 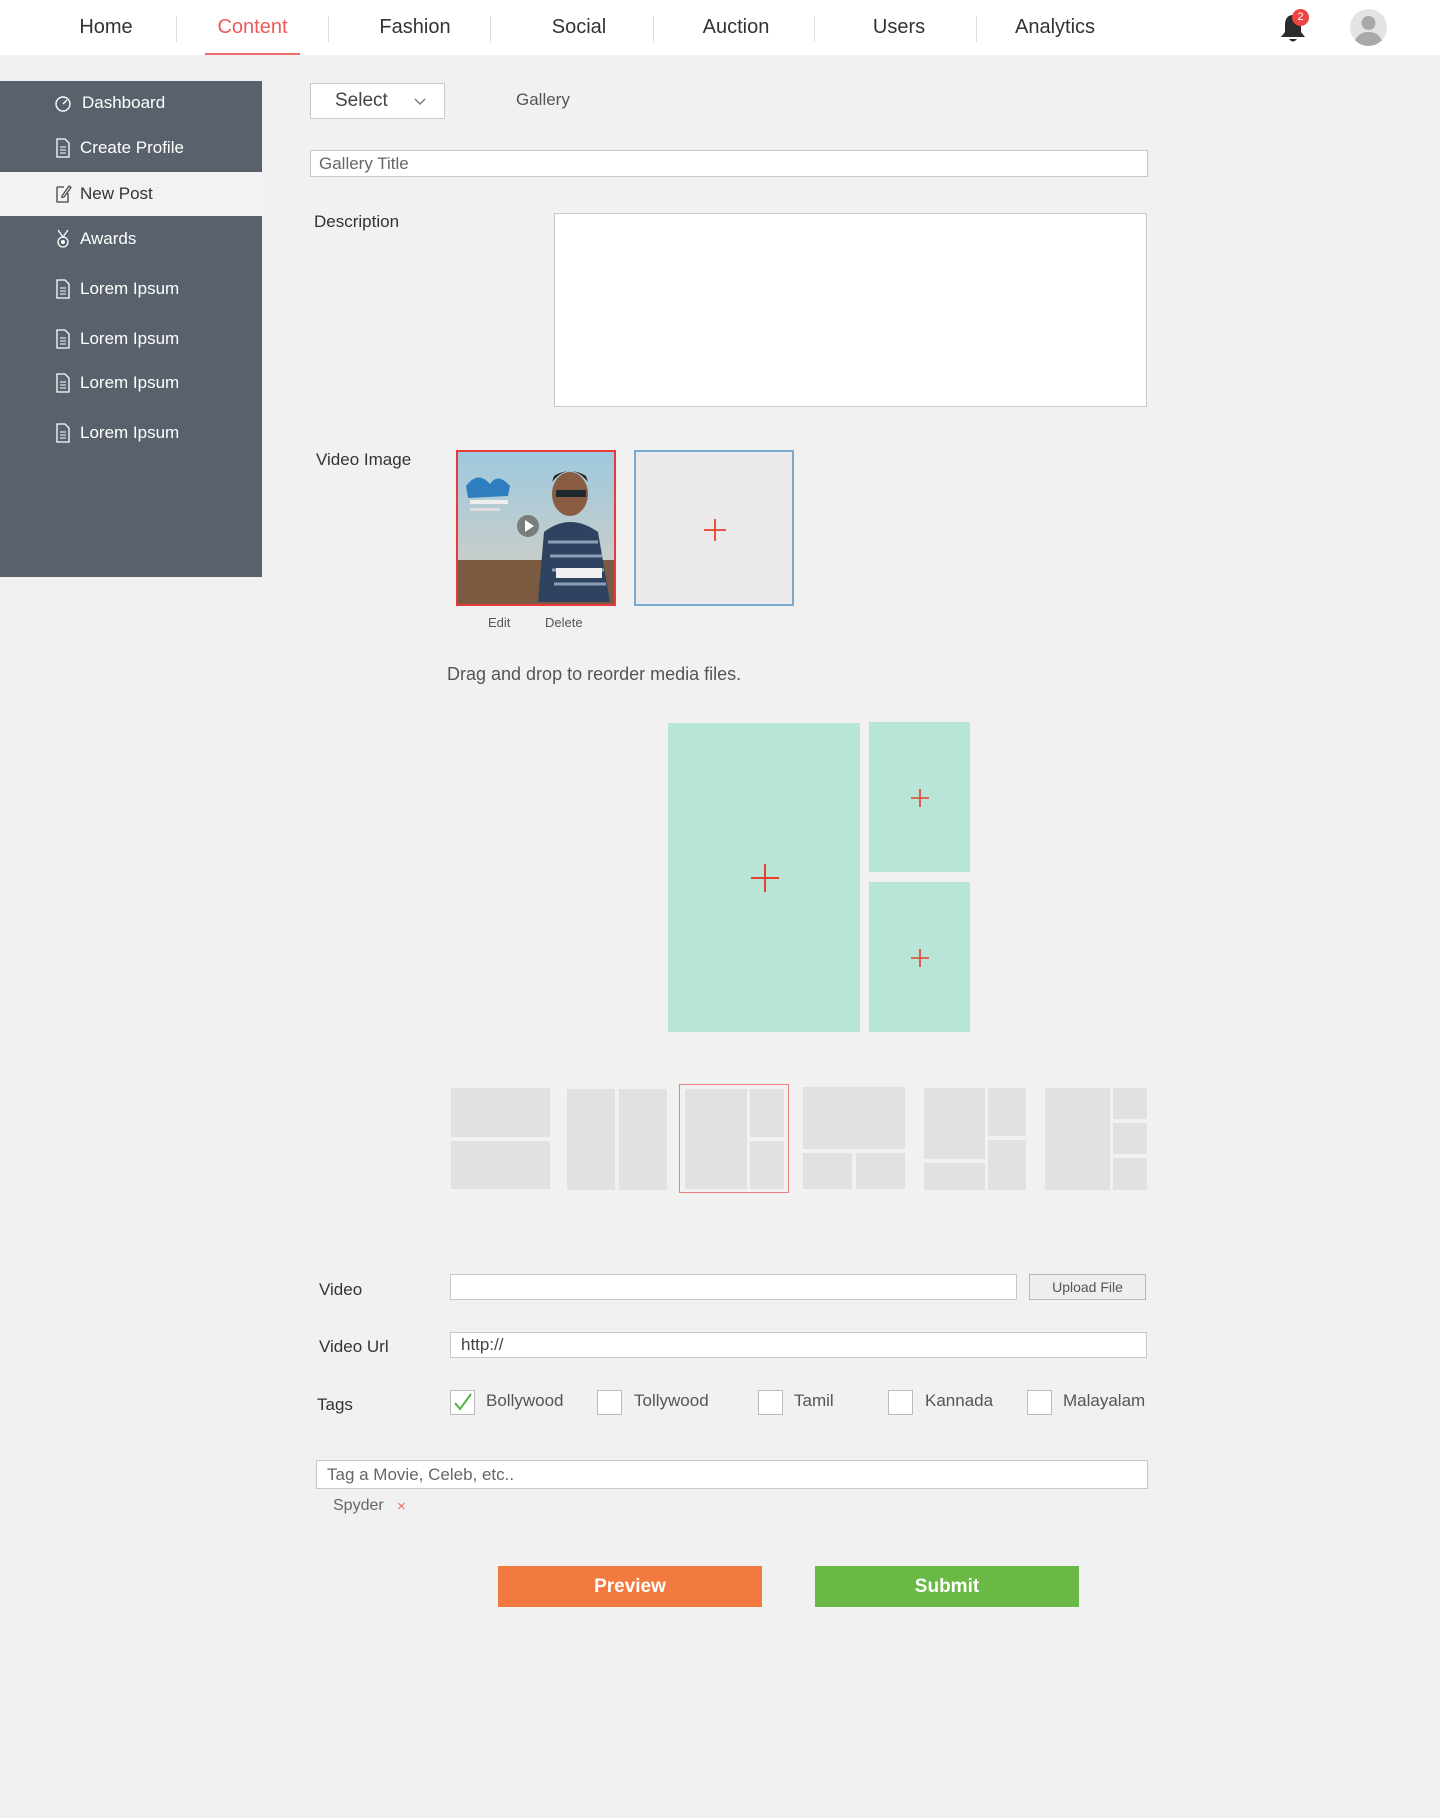 What do you see at coordinates (364, 459) in the screenshot?
I see `video-image-label: Video Image` at bounding box center [364, 459].